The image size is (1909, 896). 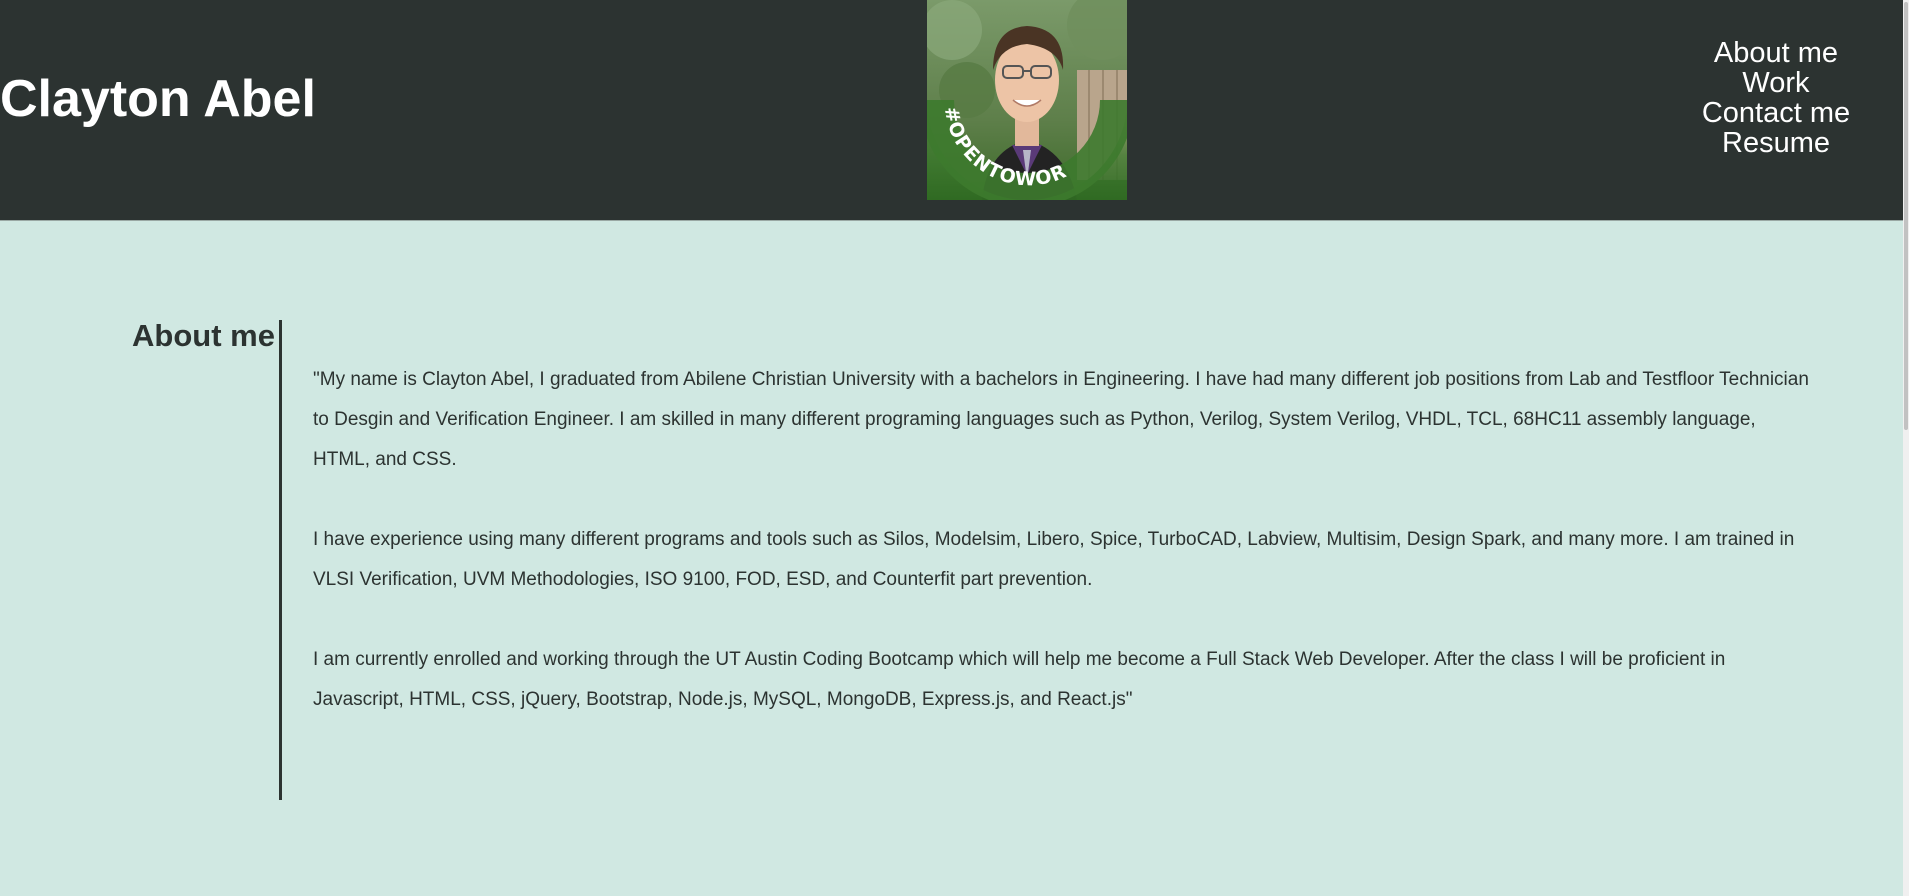 What do you see at coordinates (1906, 216) in the screenshot?
I see `scrollbar-thumb` at bounding box center [1906, 216].